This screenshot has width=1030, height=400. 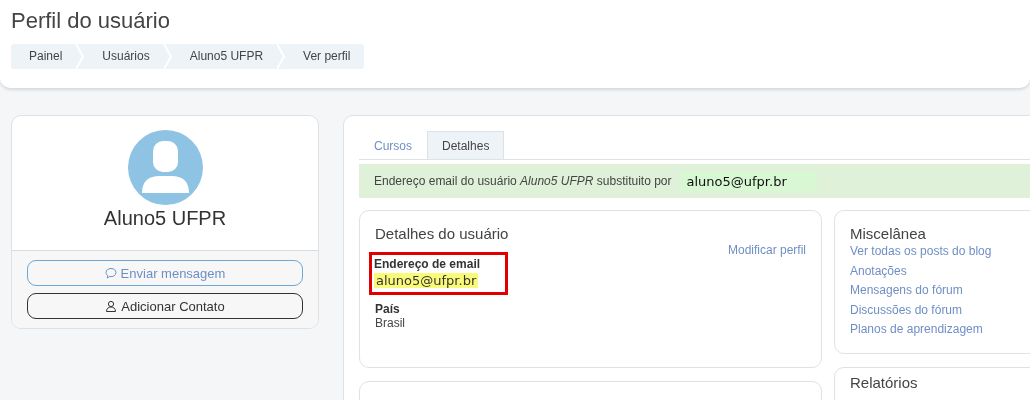 What do you see at coordinates (390, 323) in the screenshot?
I see `field-value: Brasil` at bounding box center [390, 323].